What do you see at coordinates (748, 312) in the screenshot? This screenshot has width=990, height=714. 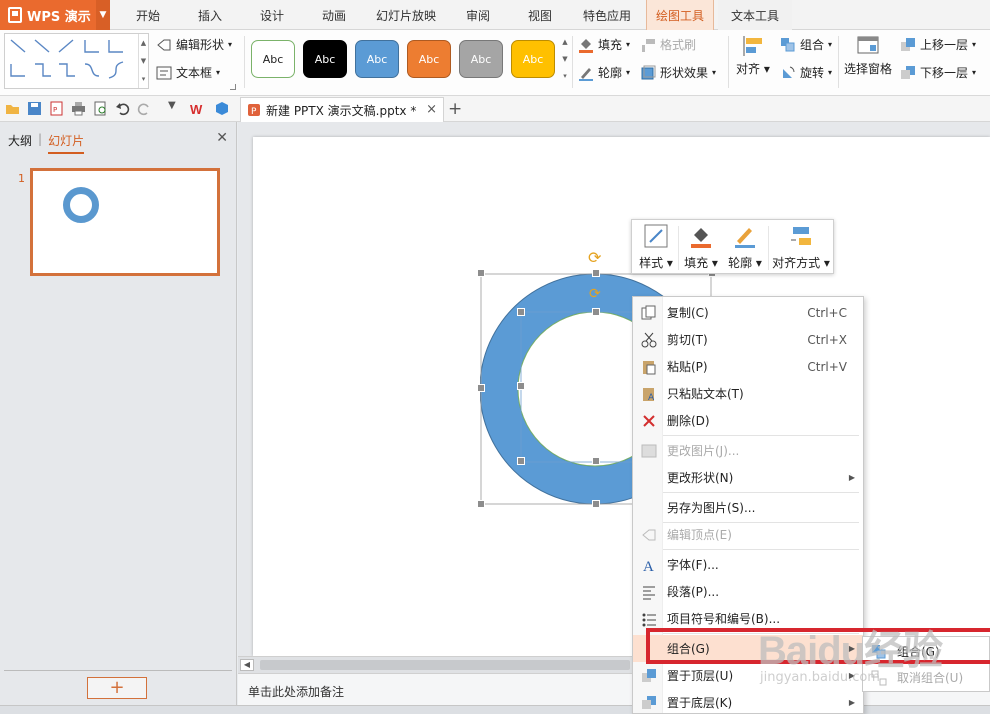 I see `menu-item-copy: 复制(C) Ctrl+C` at bounding box center [748, 312].